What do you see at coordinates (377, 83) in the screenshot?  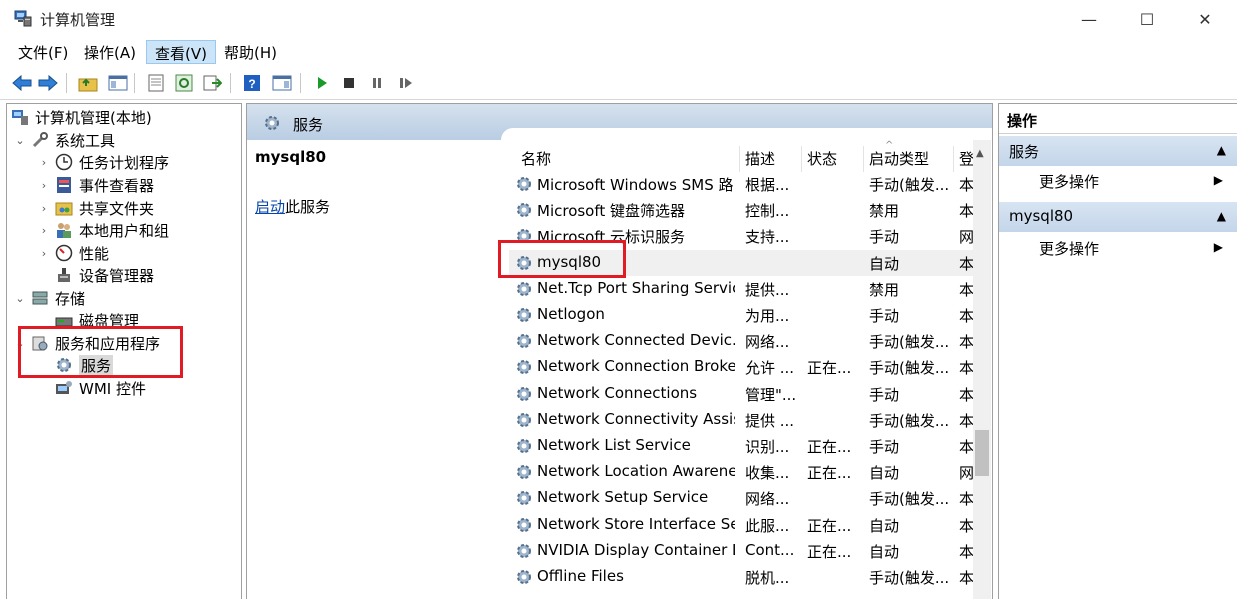 I see `pause-service-button` at bounding box center [377, 83].